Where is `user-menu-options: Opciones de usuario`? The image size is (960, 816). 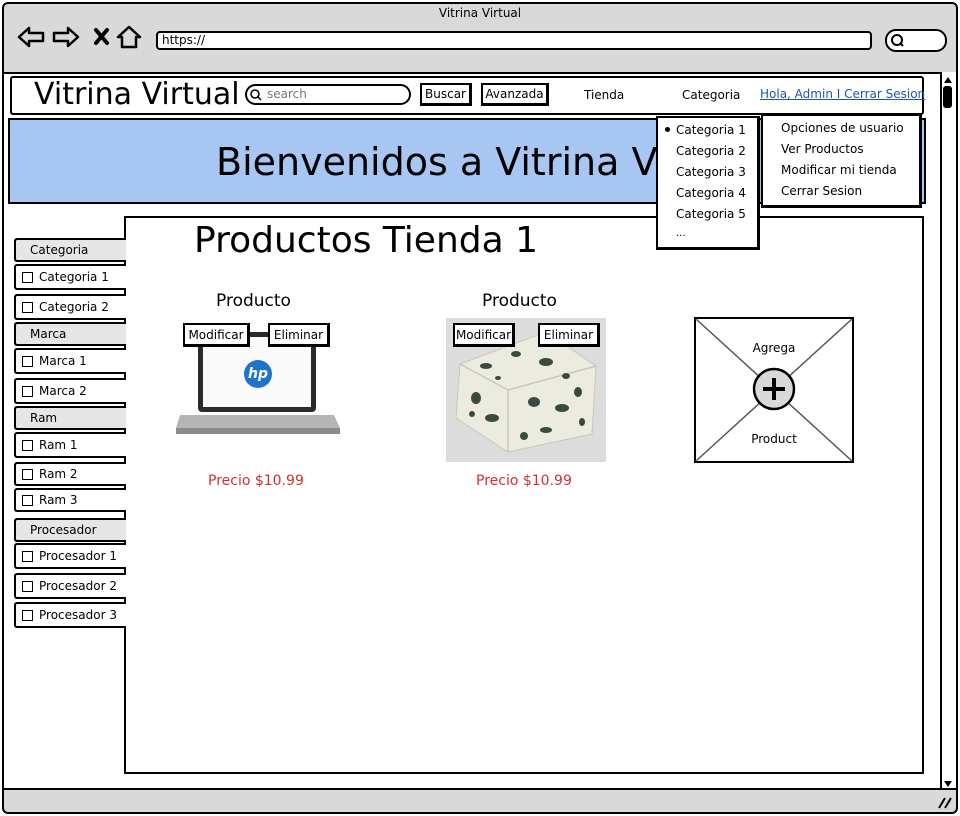 user-menu-options: Opciones de usuario is located at coordinates (842, 128).